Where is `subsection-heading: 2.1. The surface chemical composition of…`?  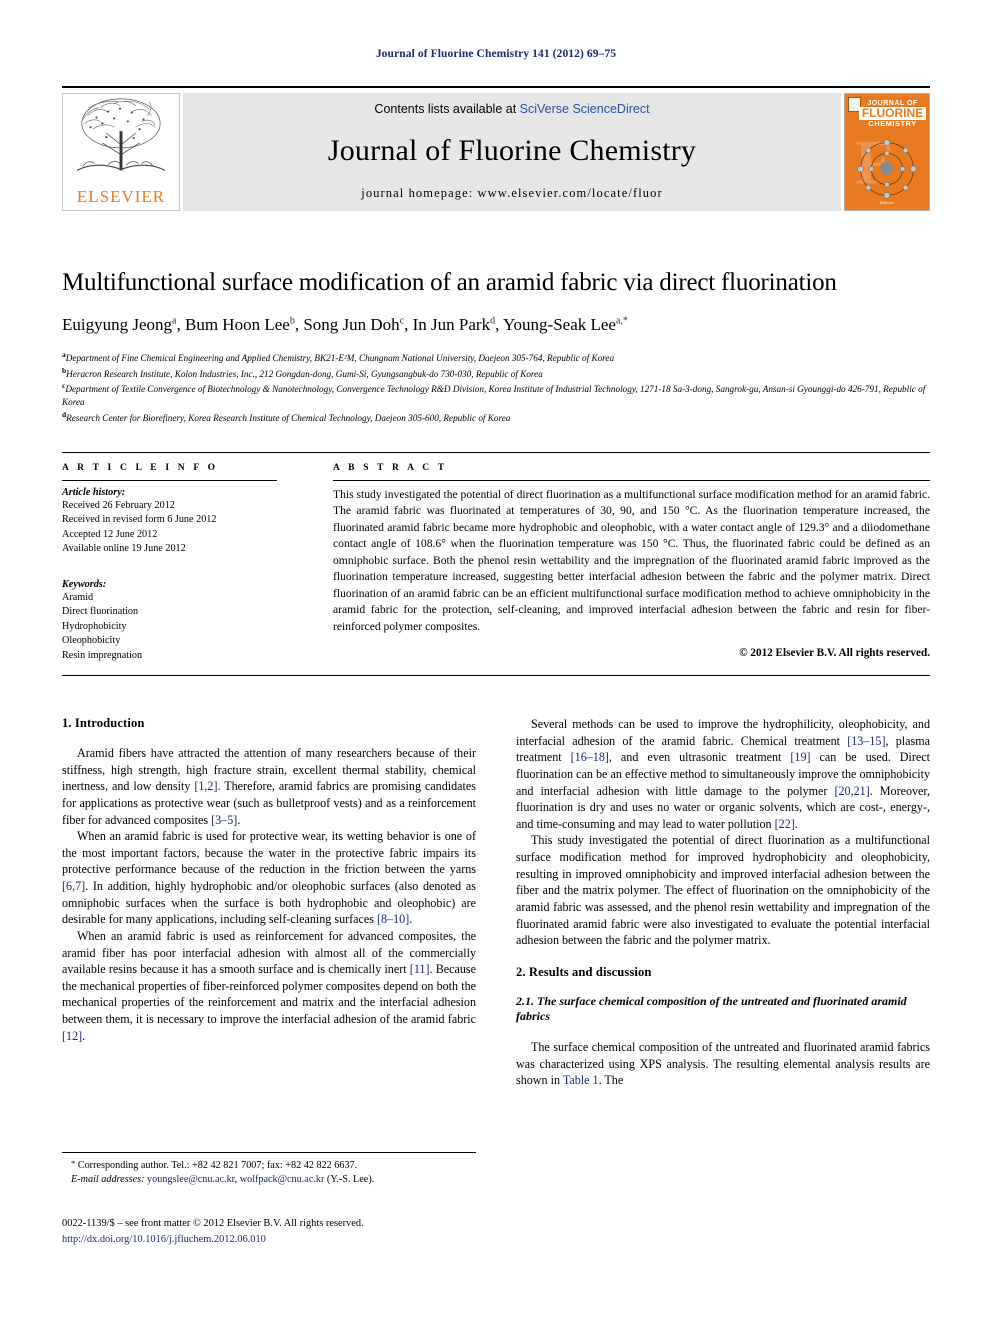
subsection-heading: 2.1. The surface chemical composition of… is located at coordinates (711, 1008).